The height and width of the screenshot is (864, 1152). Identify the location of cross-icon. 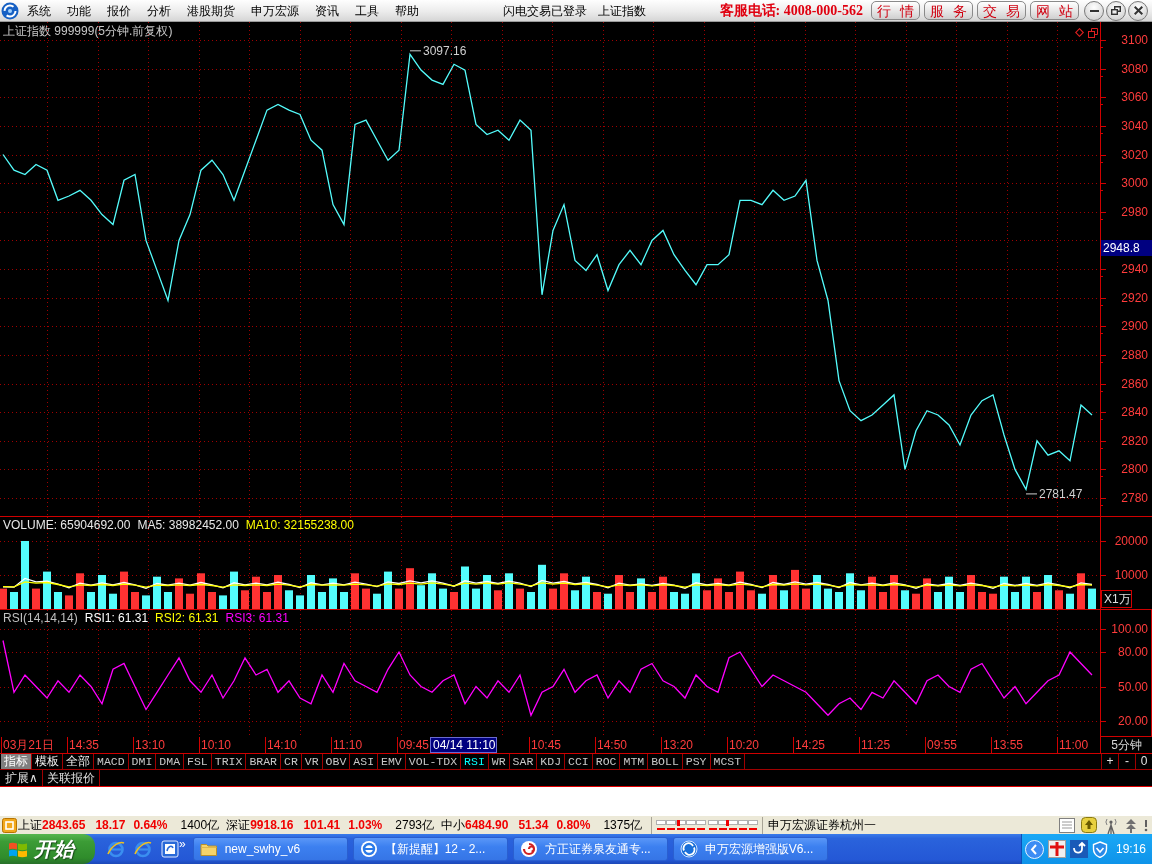
(1056, 849).